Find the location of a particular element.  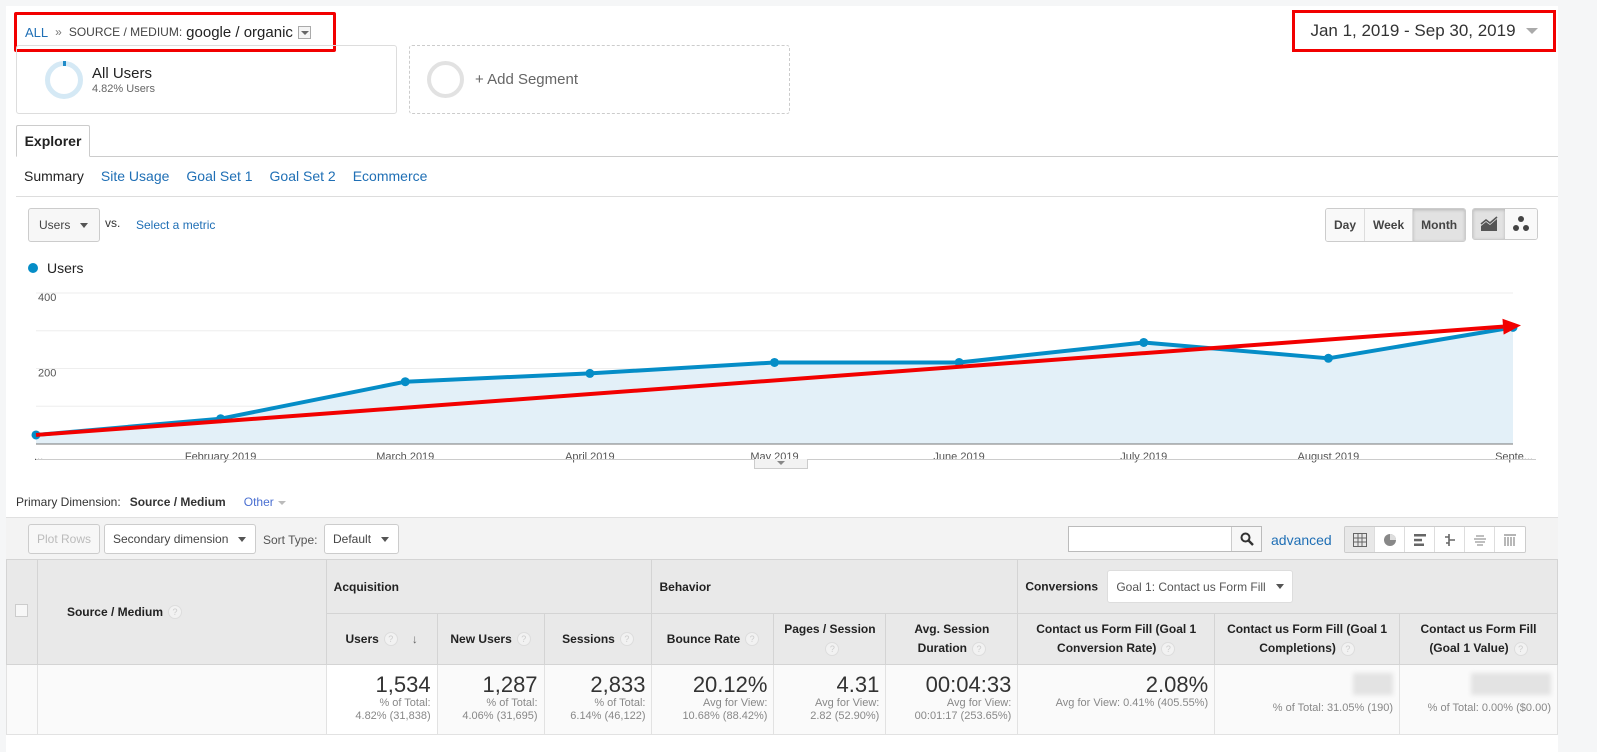

period-day-button: Day is located at coordinates (1346, 225).